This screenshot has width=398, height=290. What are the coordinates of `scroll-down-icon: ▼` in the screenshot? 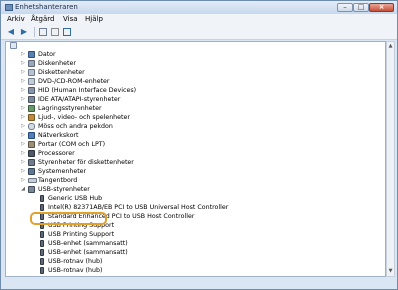 It's located at (390, 271).